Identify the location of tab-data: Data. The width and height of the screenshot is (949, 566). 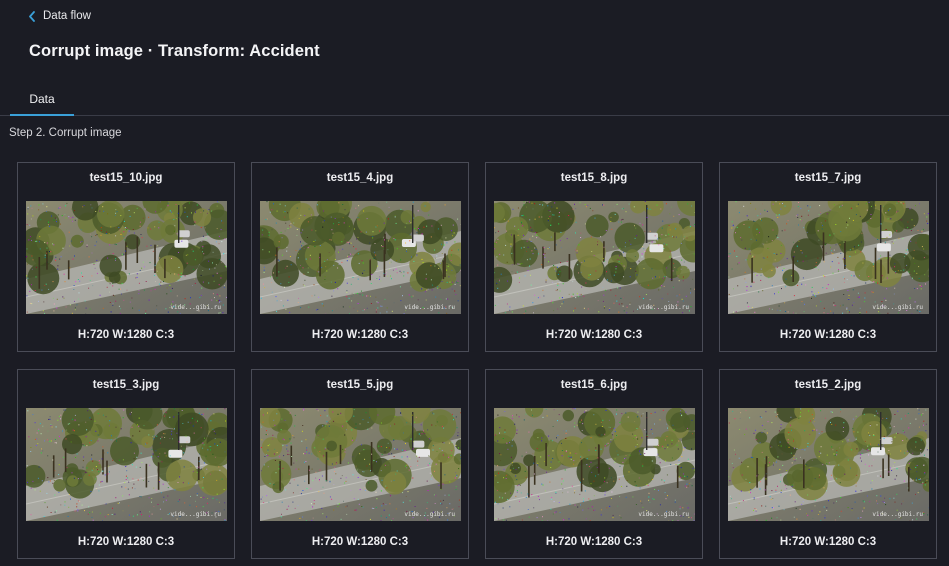
(42, 99).